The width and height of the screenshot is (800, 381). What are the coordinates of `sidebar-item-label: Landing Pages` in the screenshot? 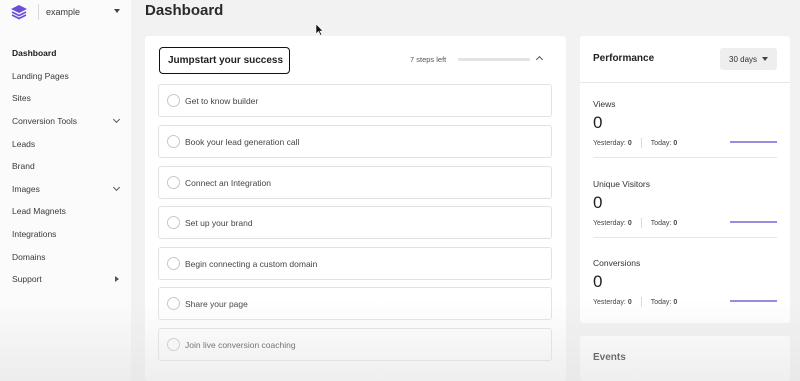 It's located at (40, 75).